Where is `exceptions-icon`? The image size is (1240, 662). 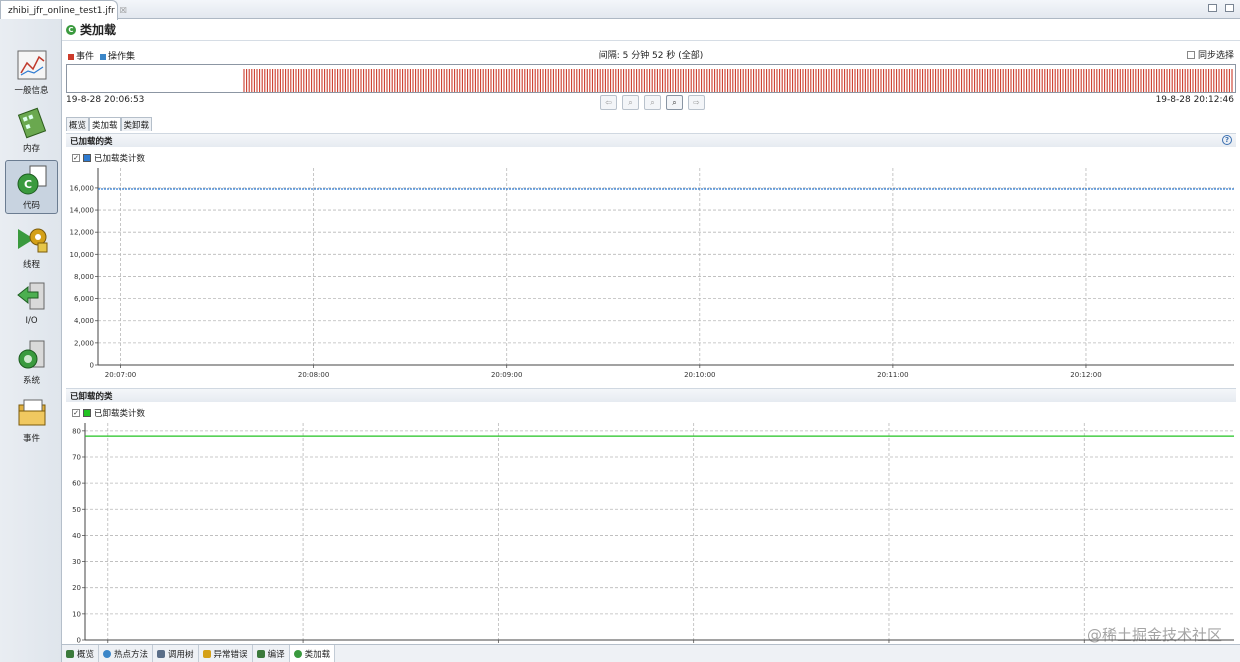 exceptions-icon is located at coordinates (206, 653).